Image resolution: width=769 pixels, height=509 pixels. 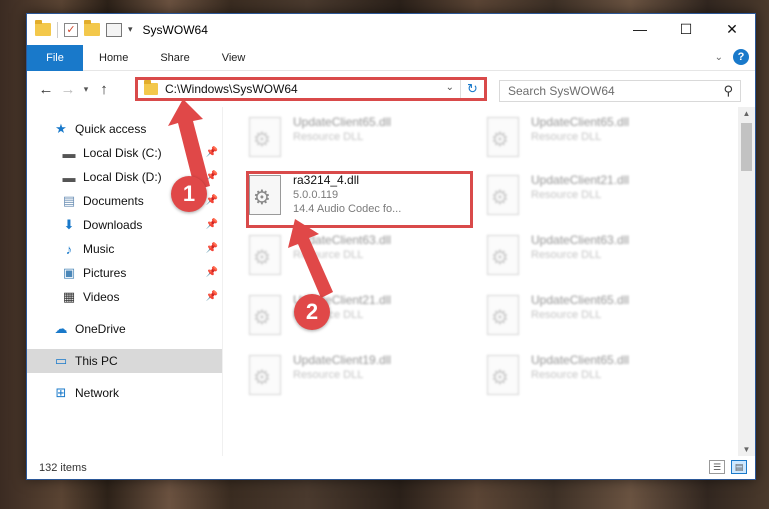 What do you see at coordinates (620, 91) in the screenshot?
I see `search-input: Search SysWOW64 ⚲` at bounding box center [620, 91].